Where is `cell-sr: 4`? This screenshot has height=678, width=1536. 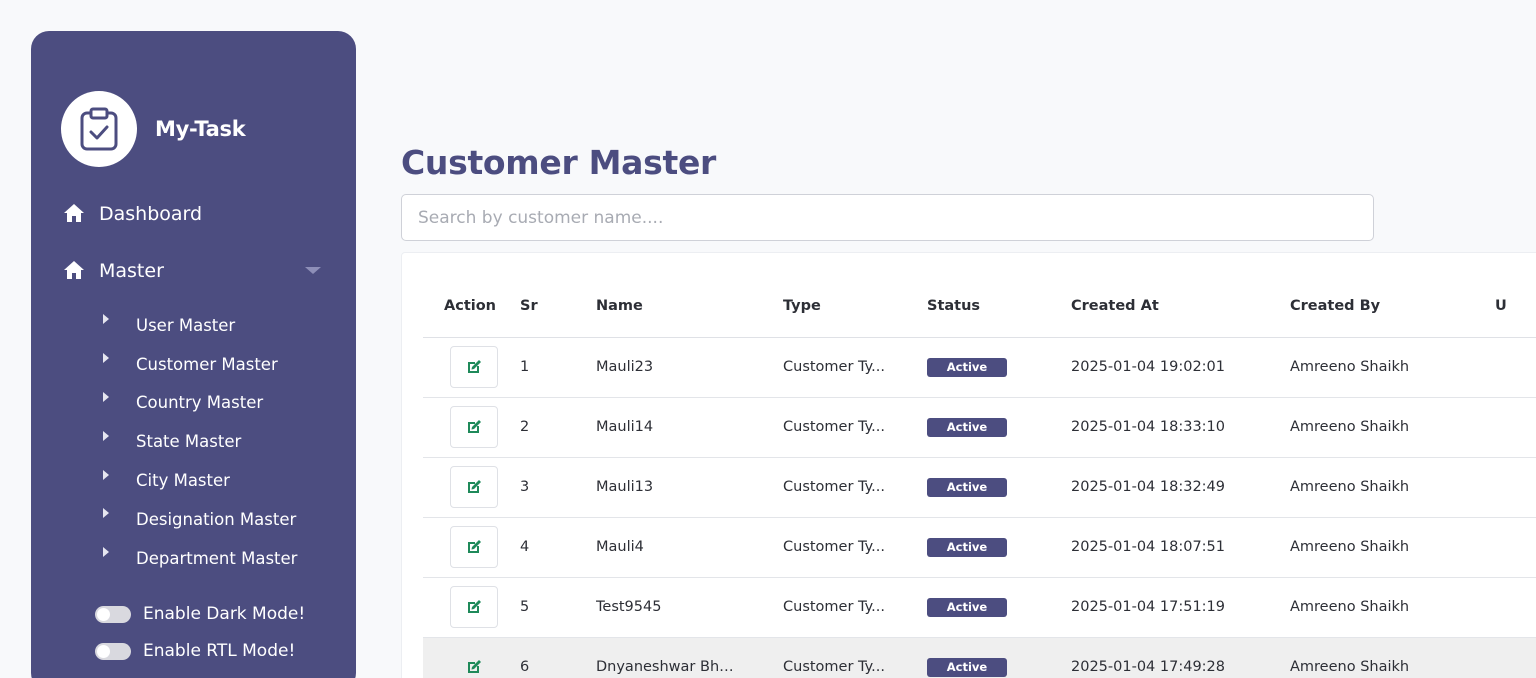 cell-sr: 4 is located at coordinates (558, 547).